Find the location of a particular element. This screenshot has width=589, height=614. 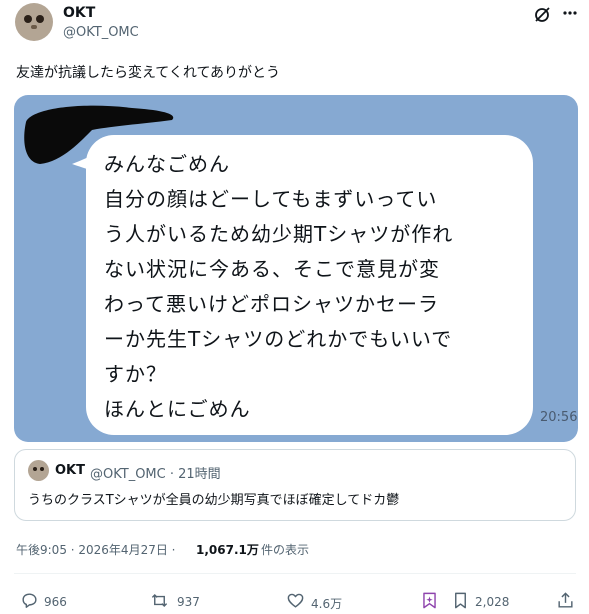

message-time: 20:56 is located at coordinates (559, 417).